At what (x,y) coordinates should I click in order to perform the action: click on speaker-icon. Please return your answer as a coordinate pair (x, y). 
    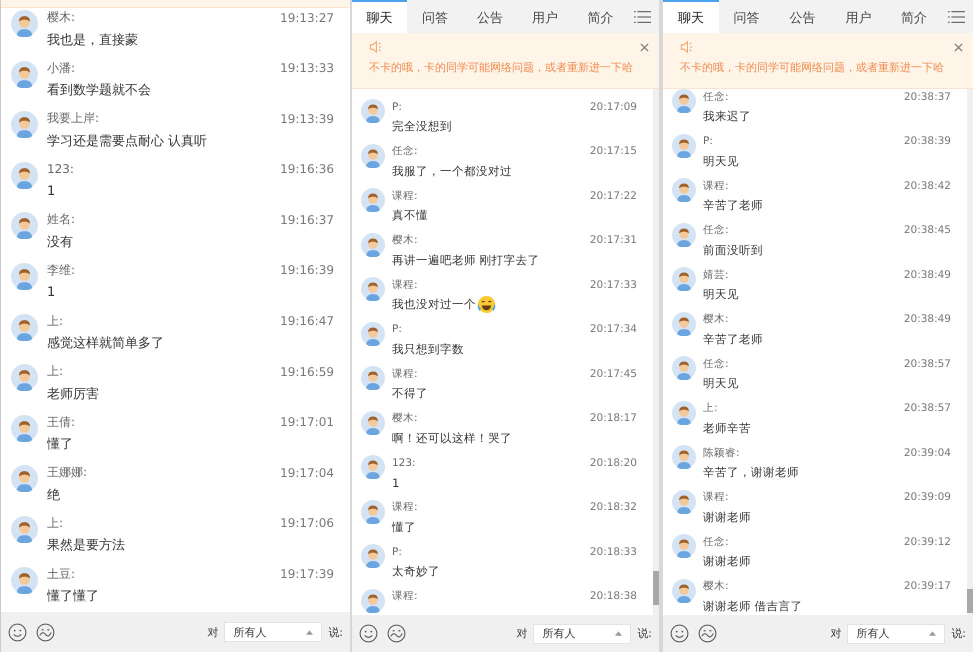
    Looking at the image, I should click on (376, 47).